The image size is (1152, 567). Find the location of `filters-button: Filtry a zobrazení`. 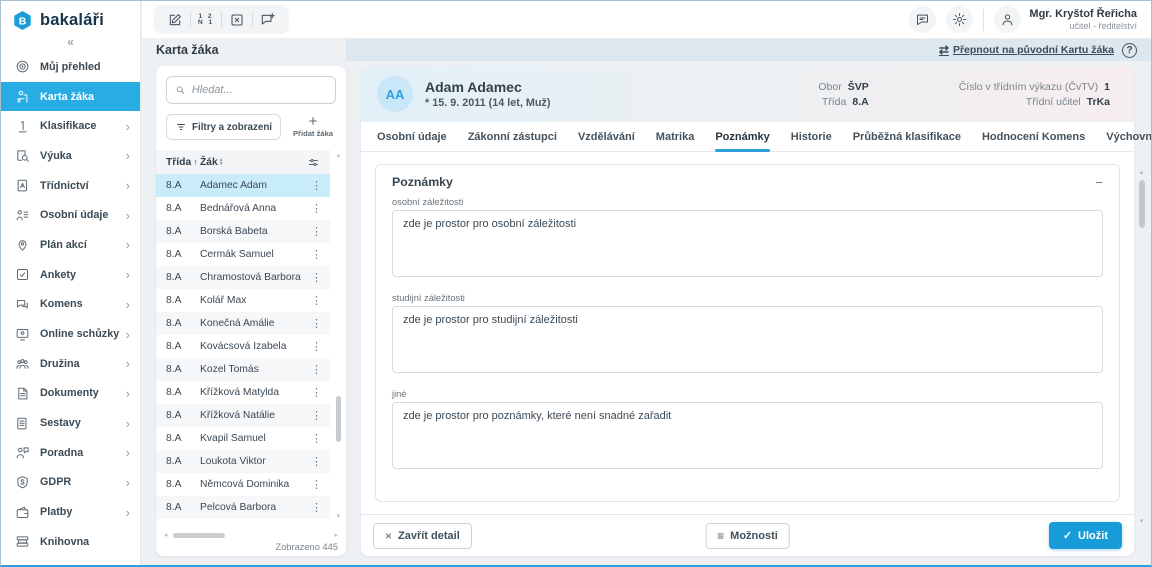

filters-button: Filtry a zobrazení is located at coordinates (224, 127).